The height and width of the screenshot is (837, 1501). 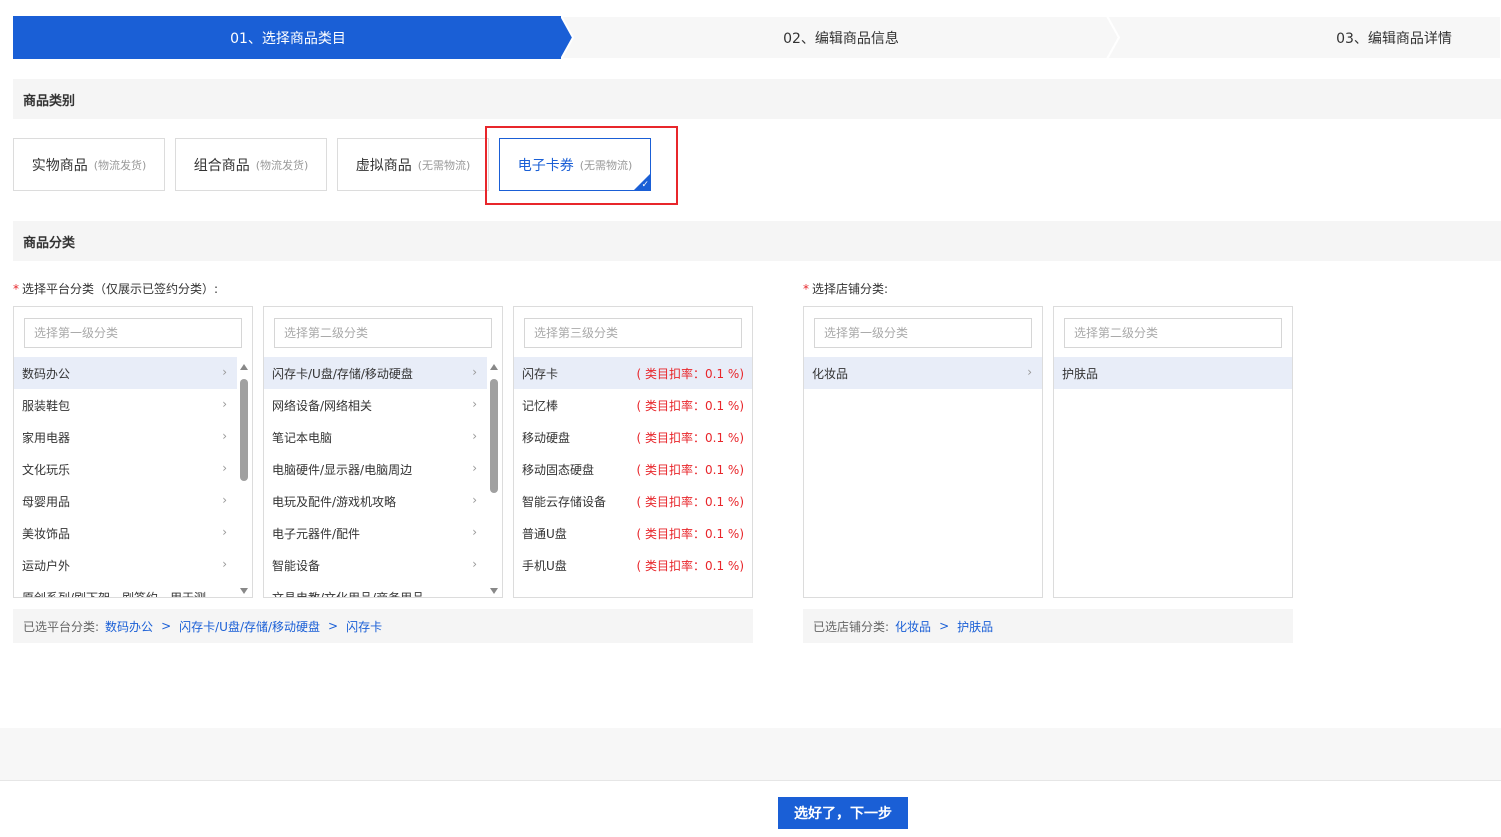 I want to click on summary-label: 已选平台分类:, so click(x=61, y=626).